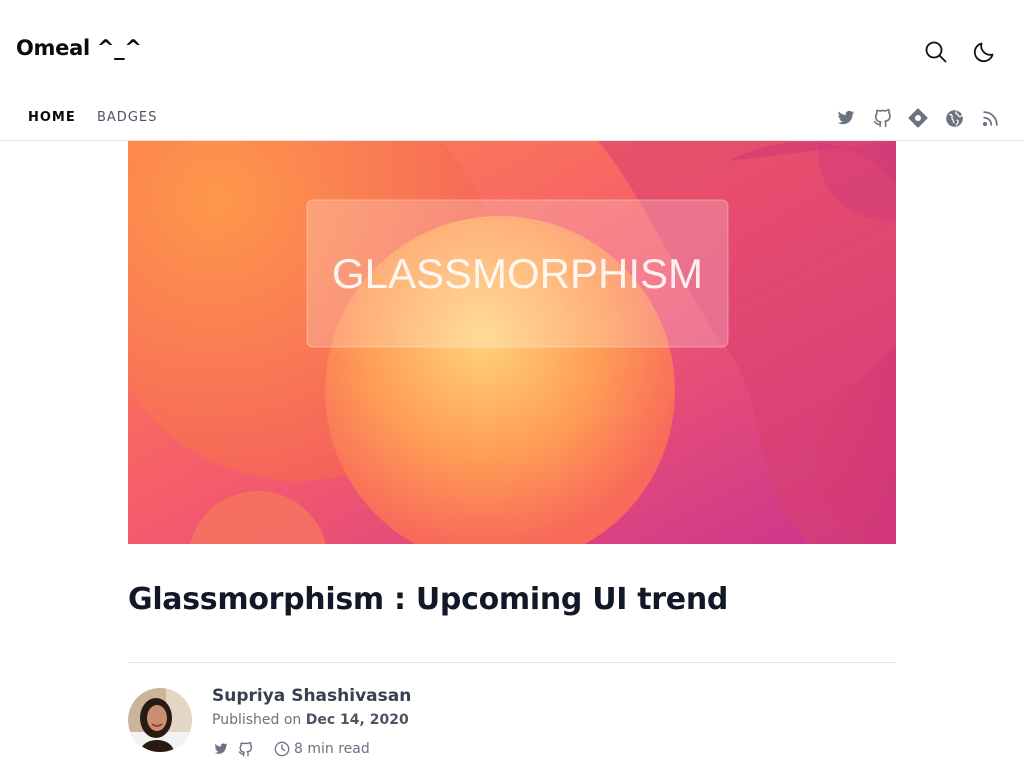 The width and height of the screenshot is (1024, 768). What do you see at coordinates (357, 720) in the screenshot?
I see `published-date: Dec 14, 2020` at bounding box center [357, 720].